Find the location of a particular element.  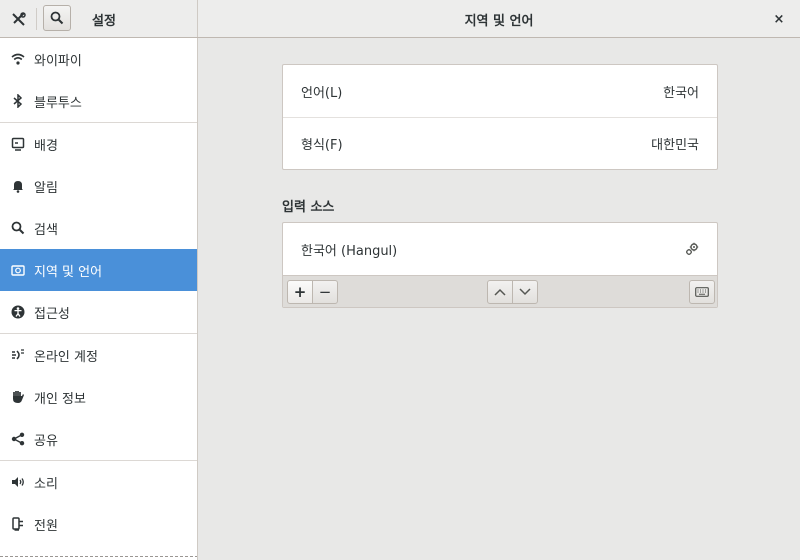

formats-row: 형식(F) 대한민국 is located at coordinates (500, 143).